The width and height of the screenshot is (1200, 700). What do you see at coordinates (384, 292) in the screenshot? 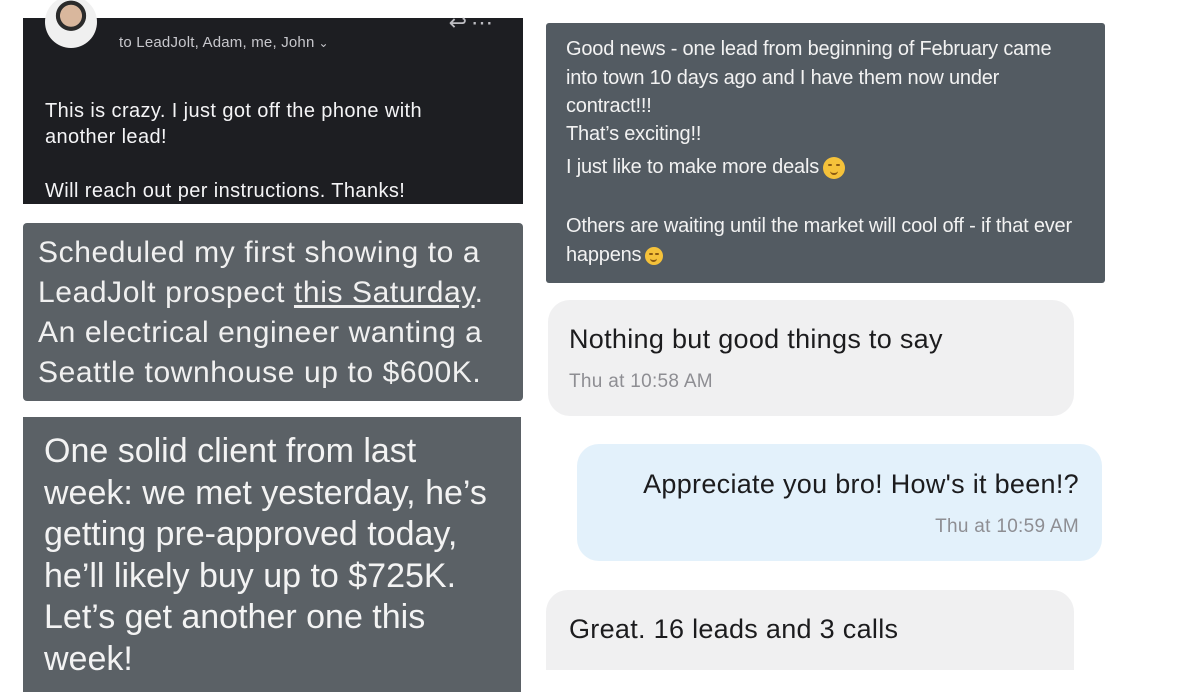
I see `date-link: this Saturday` at bounding box center [384, 292].